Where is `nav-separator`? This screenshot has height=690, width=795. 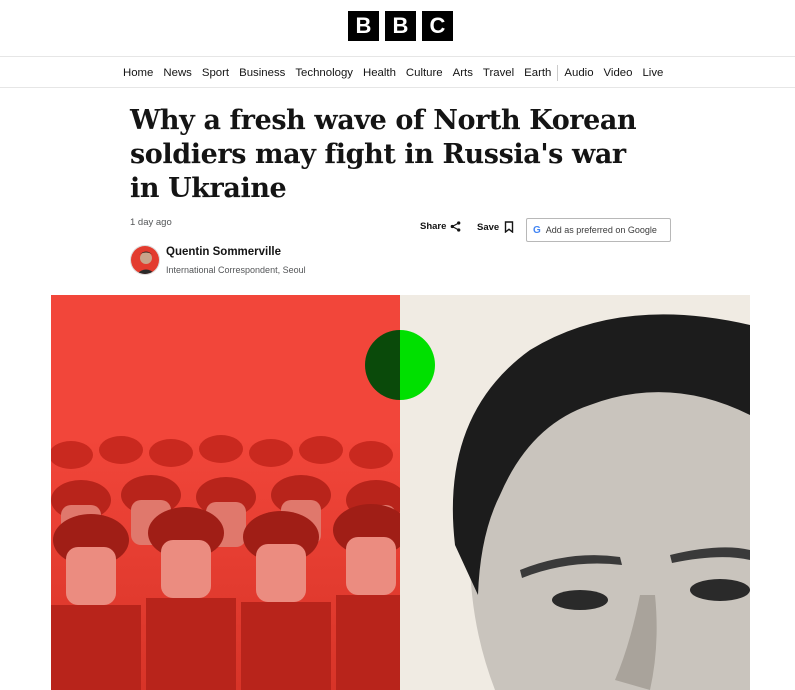 nav-separator is located at coordinates (558, 72).